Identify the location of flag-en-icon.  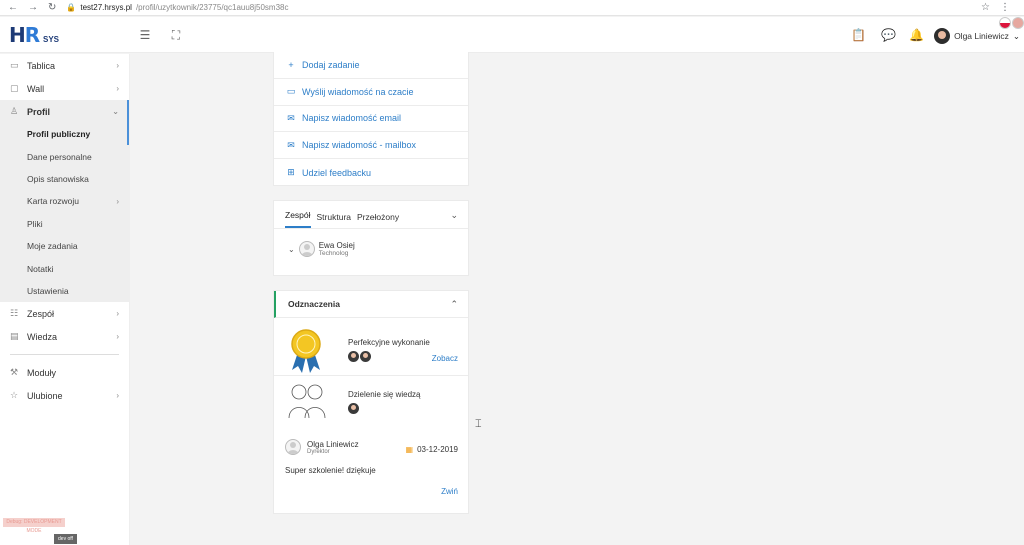
(1018, 23).